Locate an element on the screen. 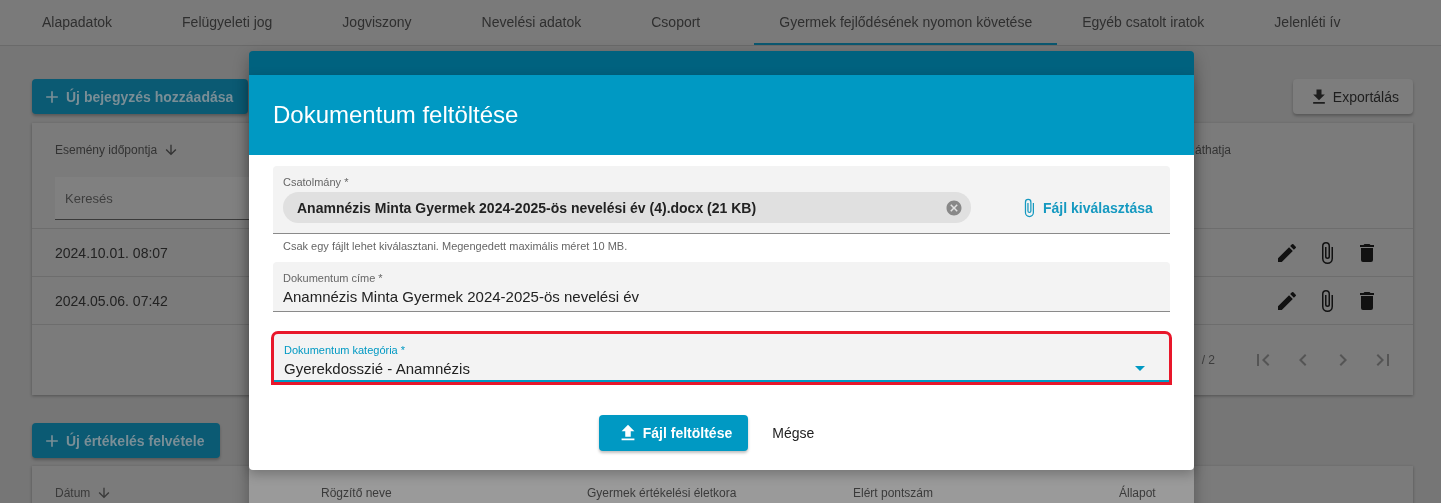 This screenshot has height=503, width=1441. export-button: Exportálás is located at coordinates (1352, 96).